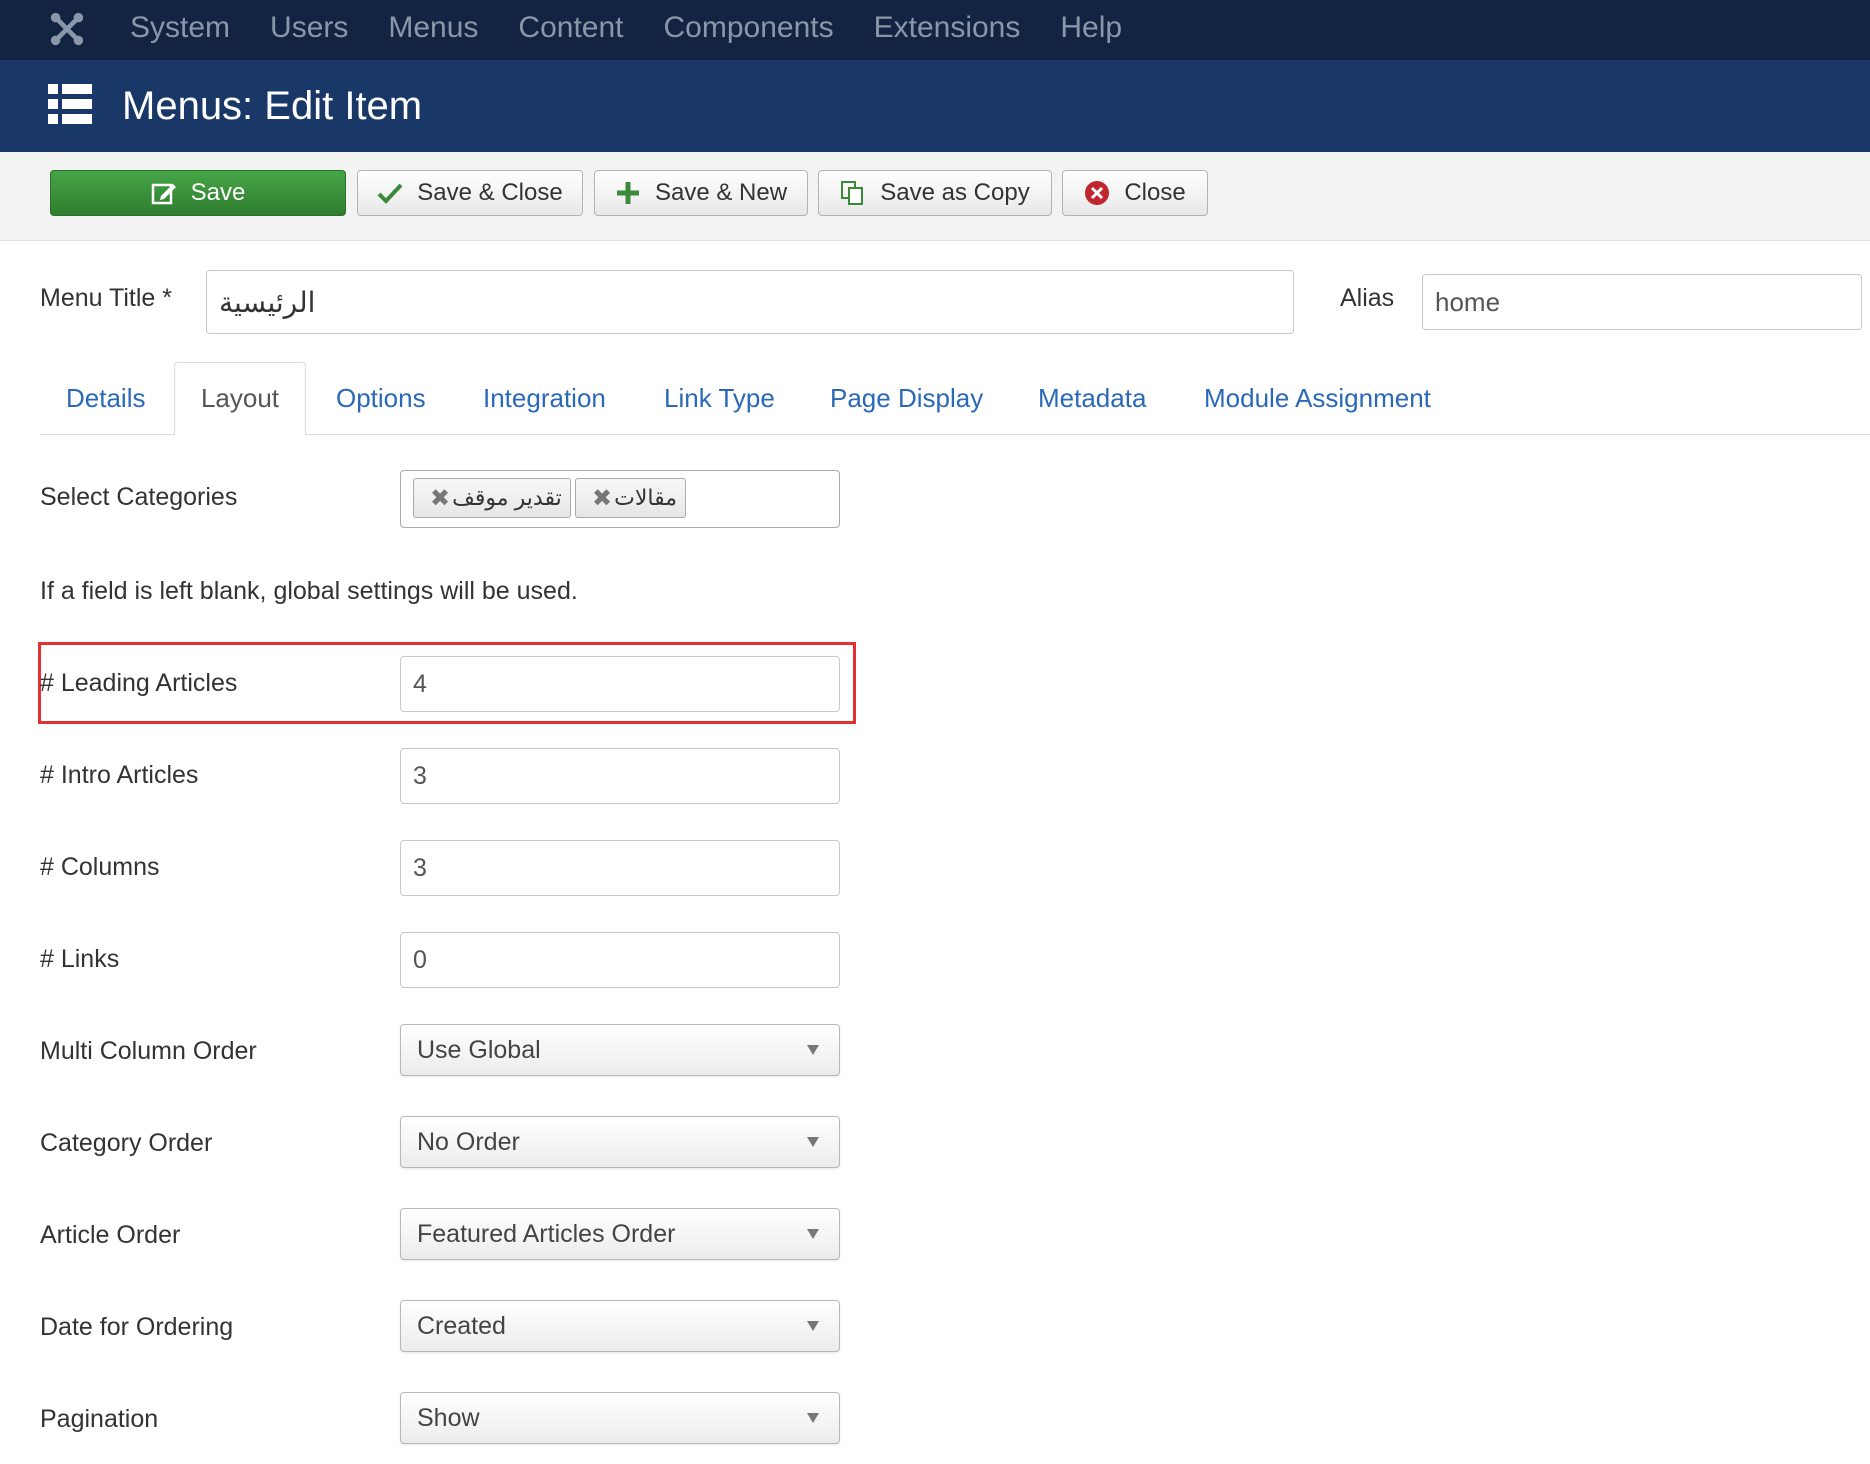 The width and height of the screenshot is (1870, 1464). What do you see at coordinates (70, 104) in the screenshot?
I see `list-icon` at bounding box center [70, 104].